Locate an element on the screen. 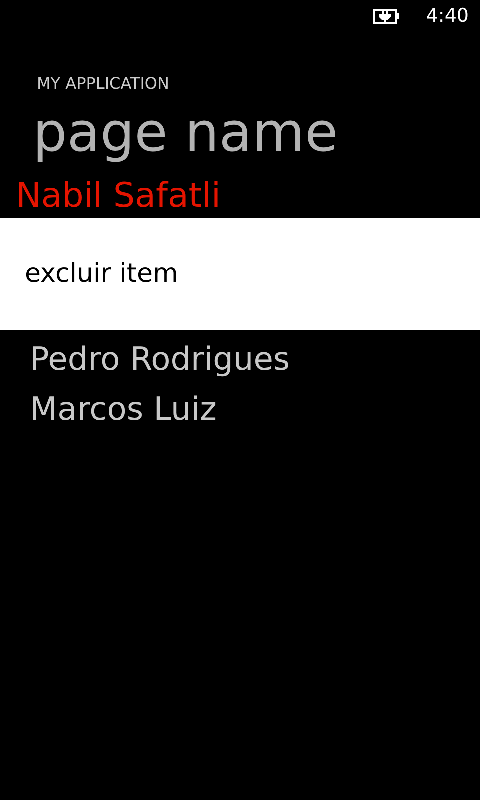 Image resolution: width=480 pixels, height=800 pixels. status-time: 4:40 is located at coordinates (447, 16).